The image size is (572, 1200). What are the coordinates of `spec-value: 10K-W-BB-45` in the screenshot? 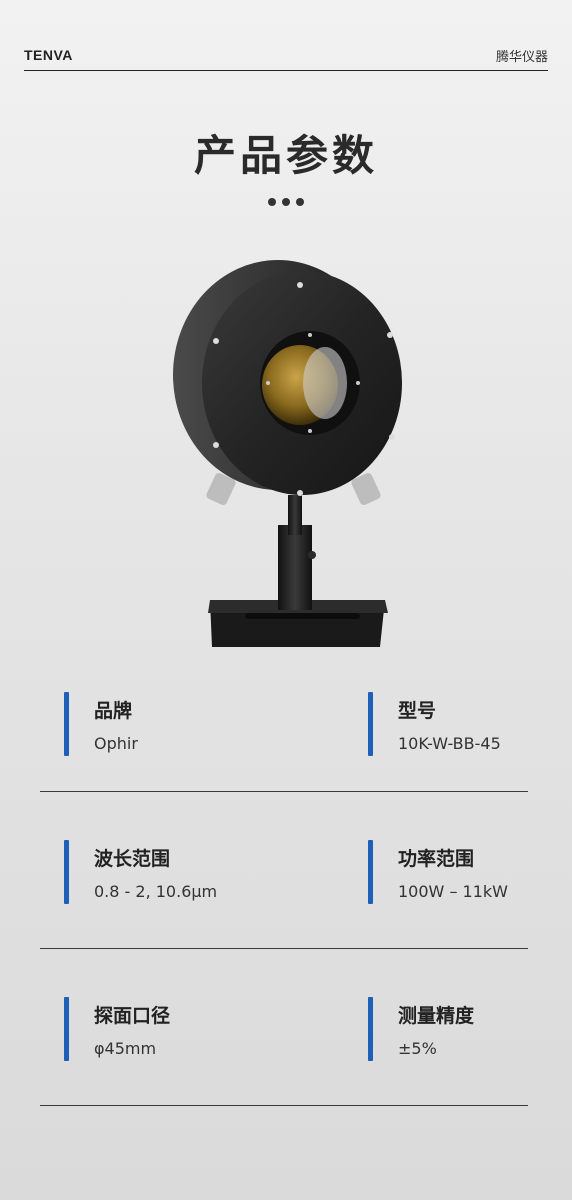 It's located at (449, 743).